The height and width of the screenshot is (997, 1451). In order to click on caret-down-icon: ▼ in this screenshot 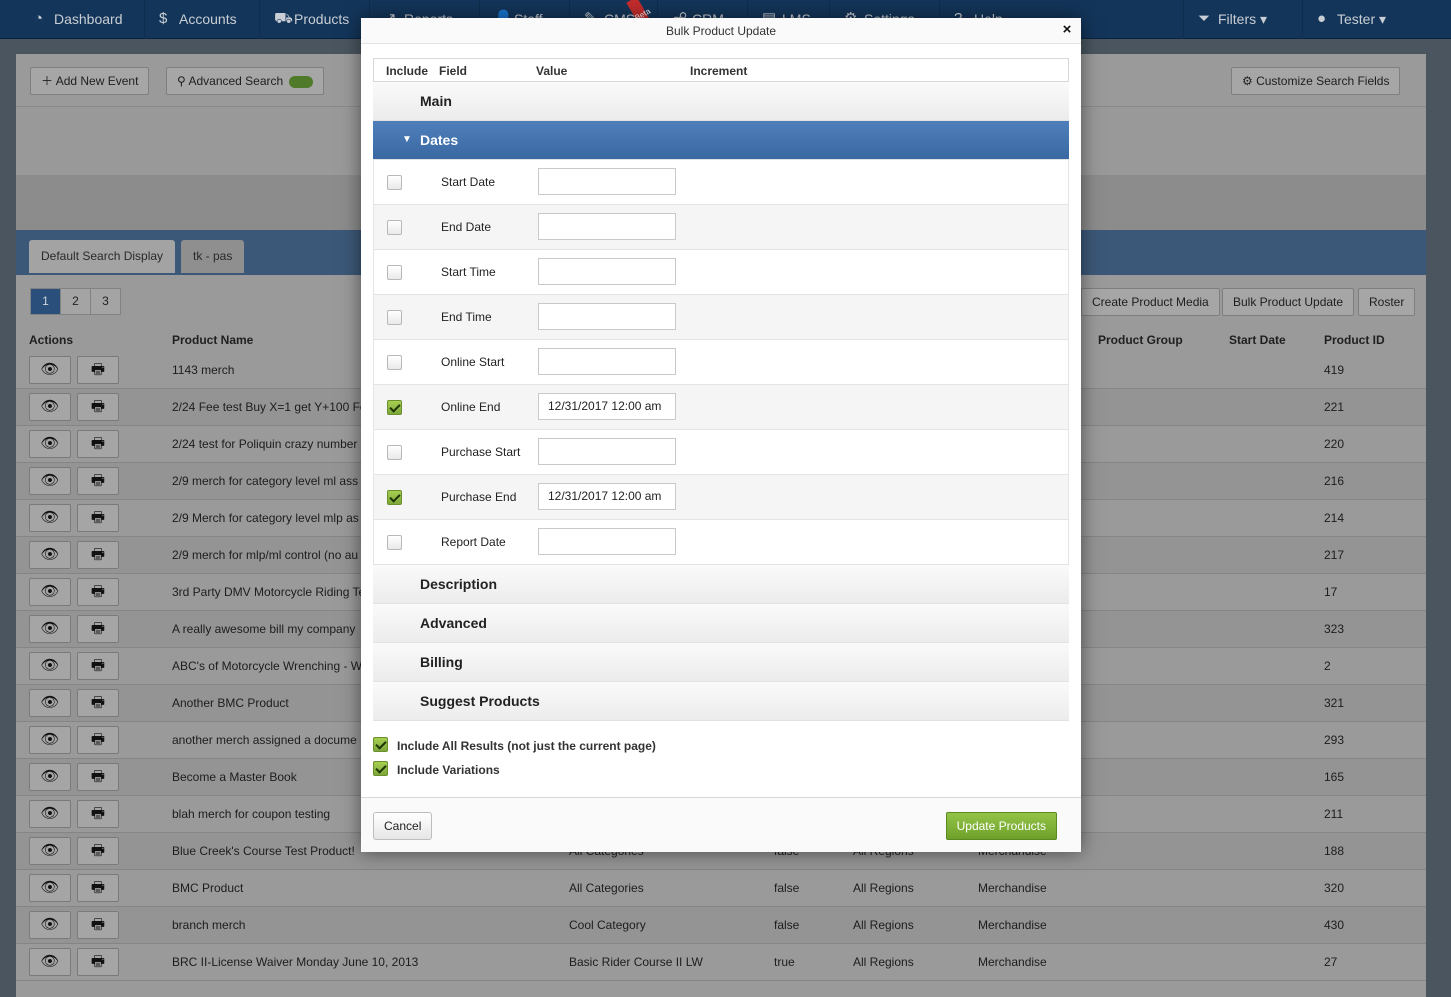, I will do `click(407, 139)`.